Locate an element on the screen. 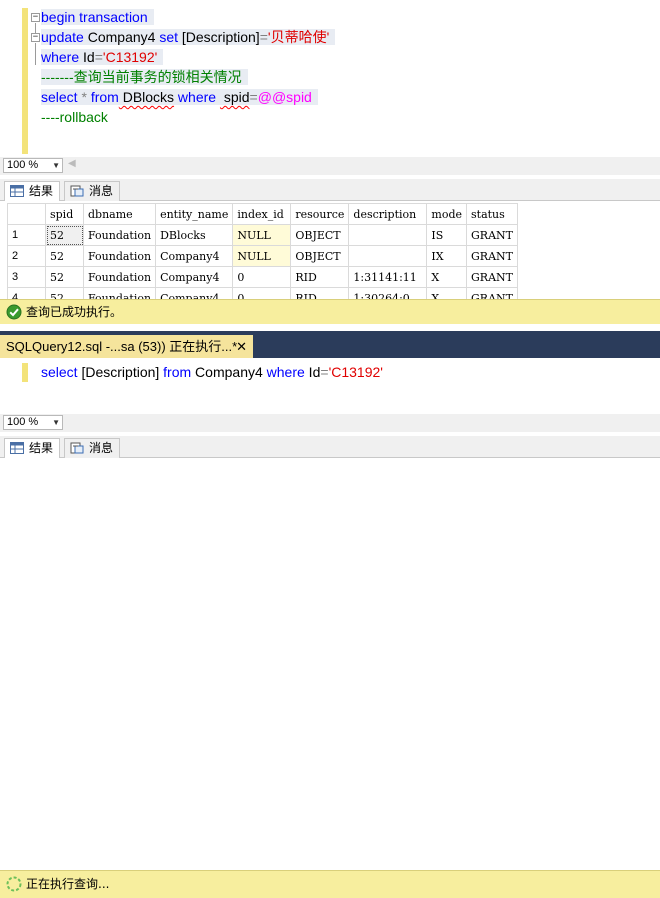 This screenshot has height=898, width=660. code-line: -------查询当前事务的锁相关情况 is located at coordinates (144, 77).